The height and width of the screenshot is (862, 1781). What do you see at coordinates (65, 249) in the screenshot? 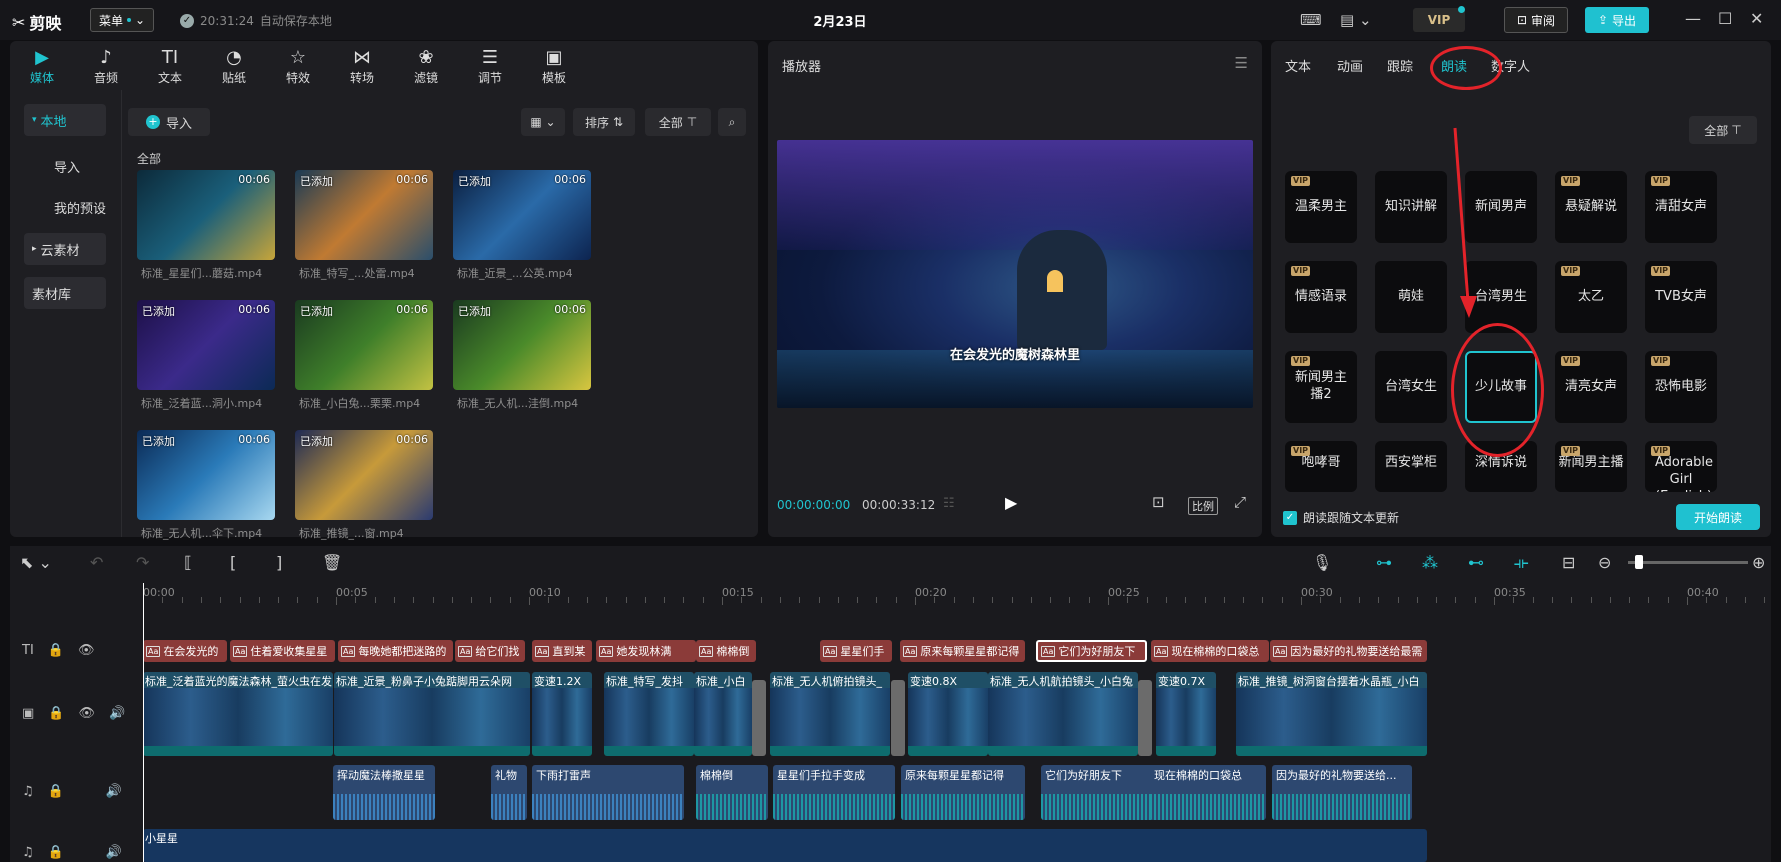
I see `sidebar-item-cloud: ▸ 云素材` at bounding box center [65, 249].